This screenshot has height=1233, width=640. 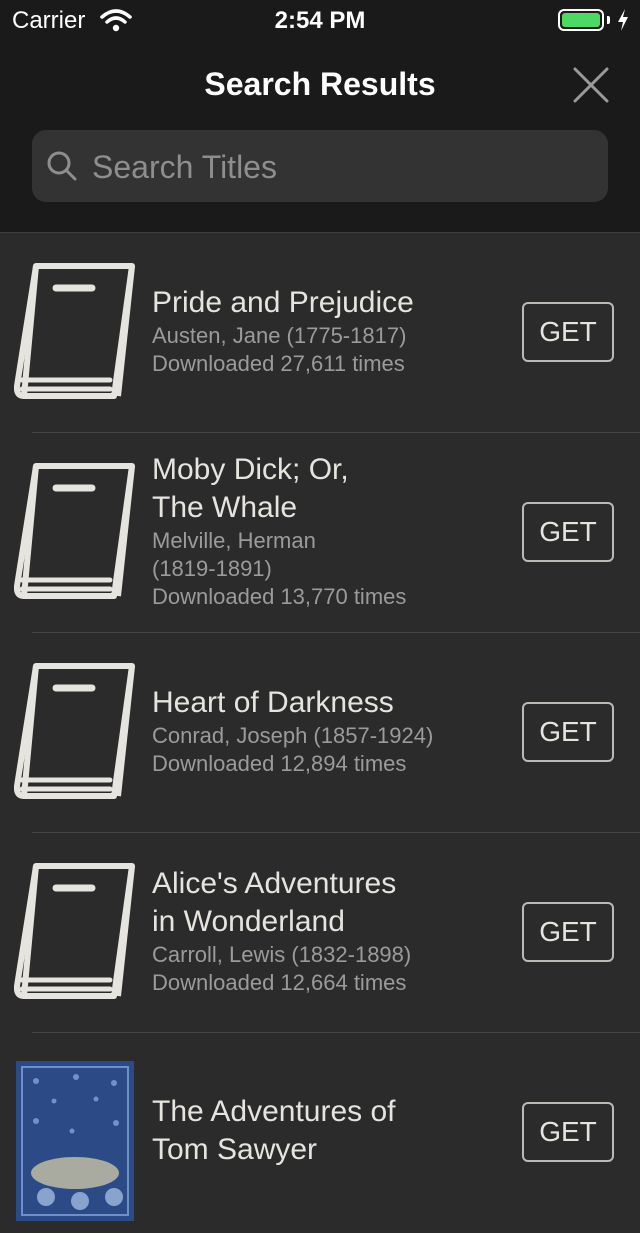 I want to click on download-count: Downloaded 12,894 times, so click(x=279, y=763).